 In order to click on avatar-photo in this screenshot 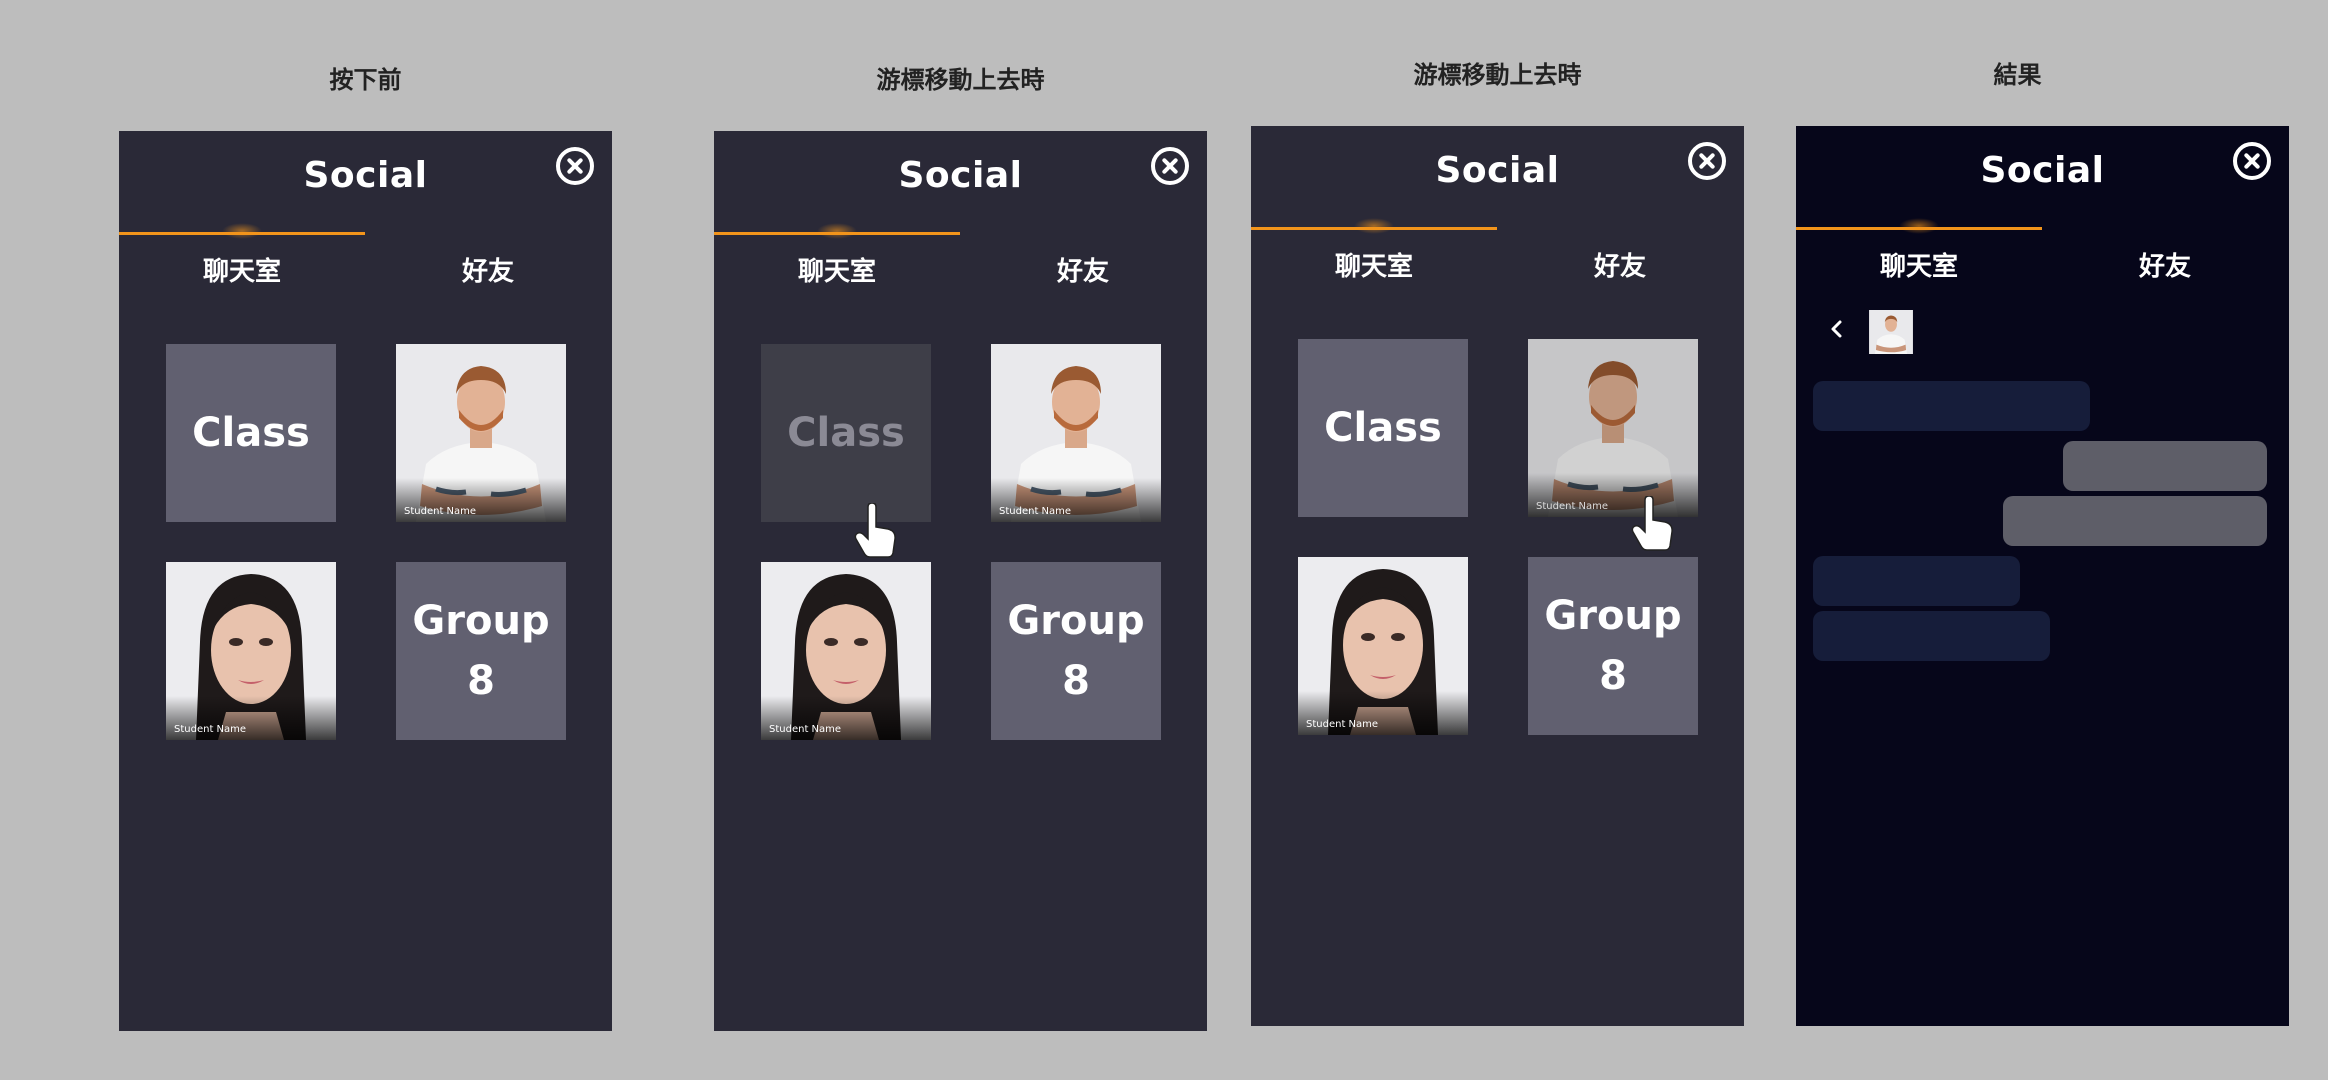, I will do `click(1891, 332)`.